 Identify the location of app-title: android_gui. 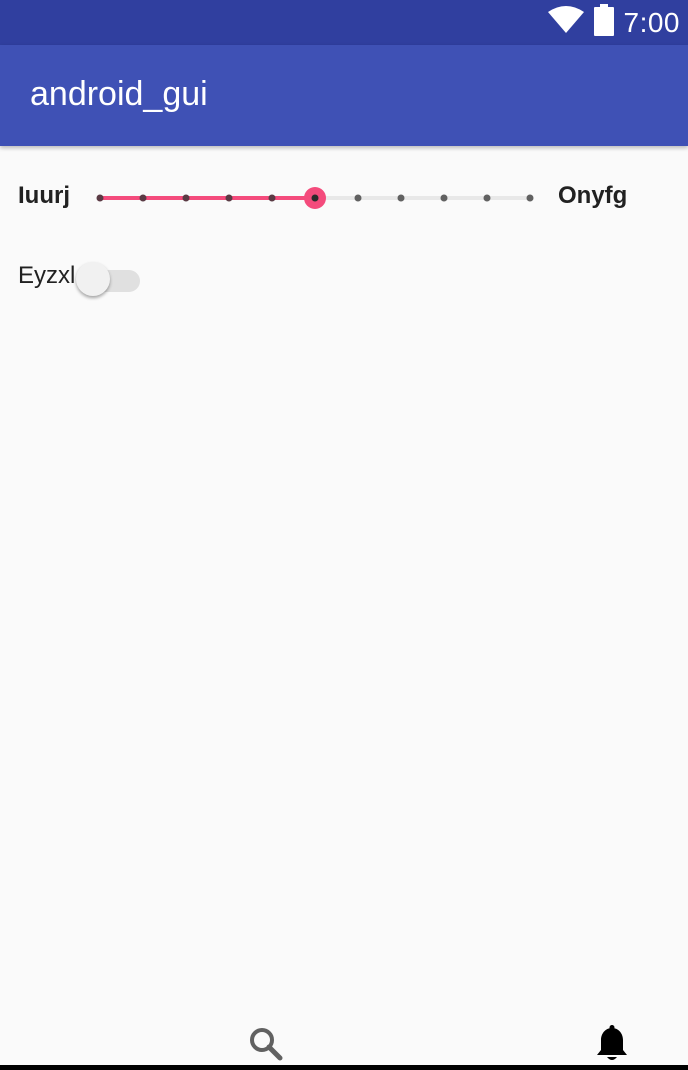
(119, 94).